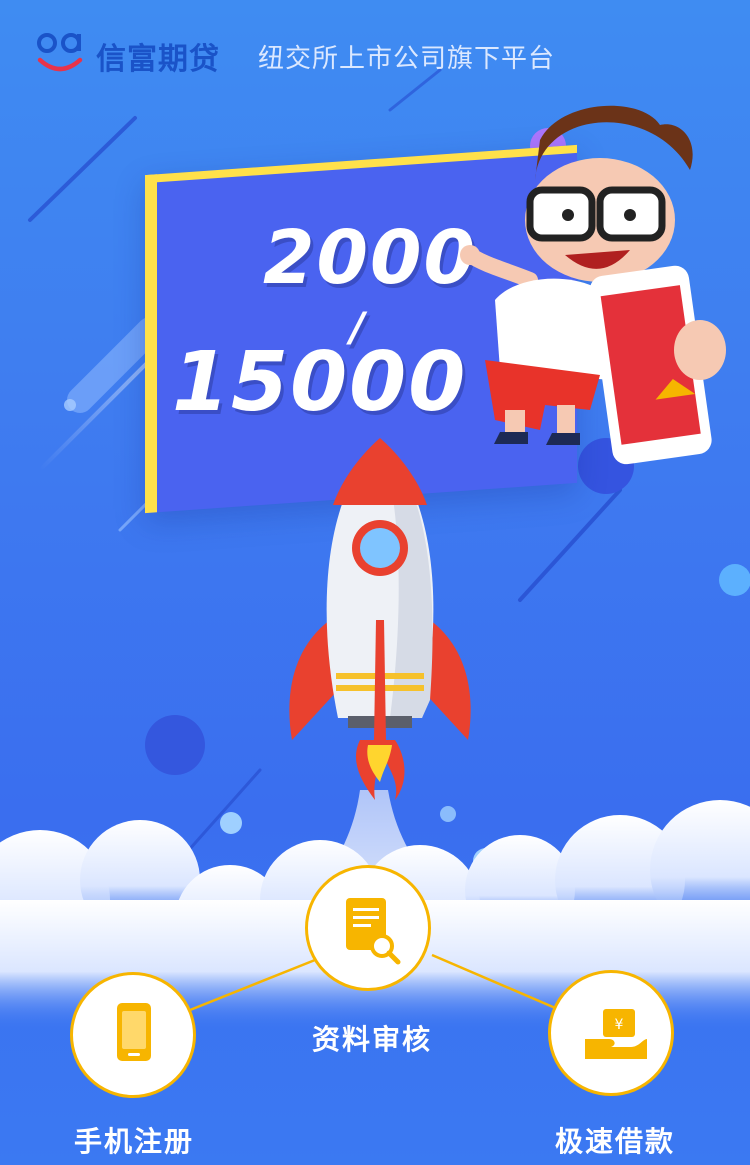  I want to click on step-loan-circle: ¥, so click(611, 1033).